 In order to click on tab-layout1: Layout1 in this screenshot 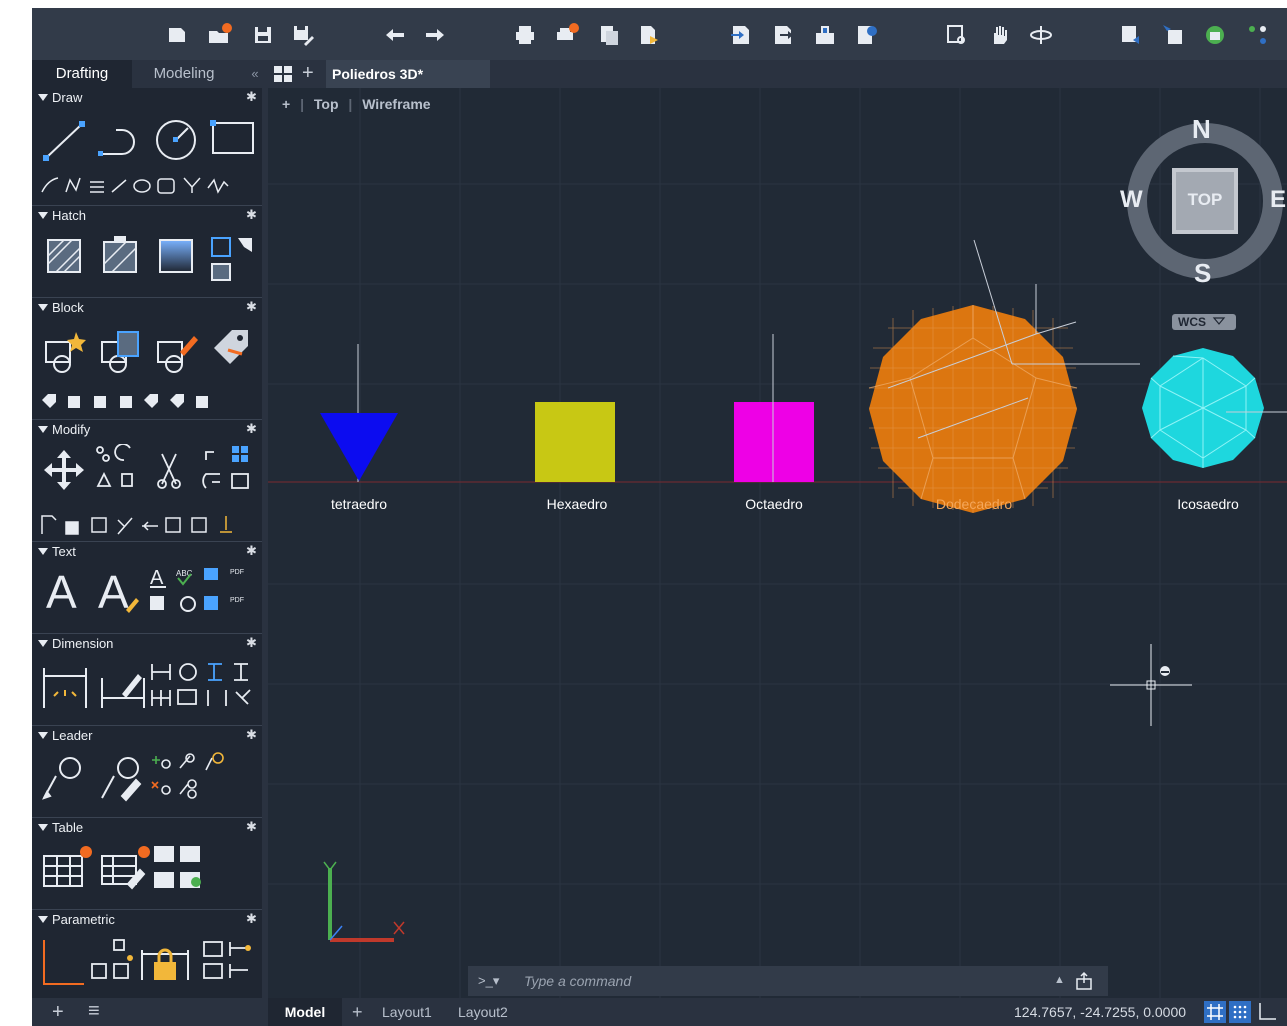, I will do `click(407, 1012)`.